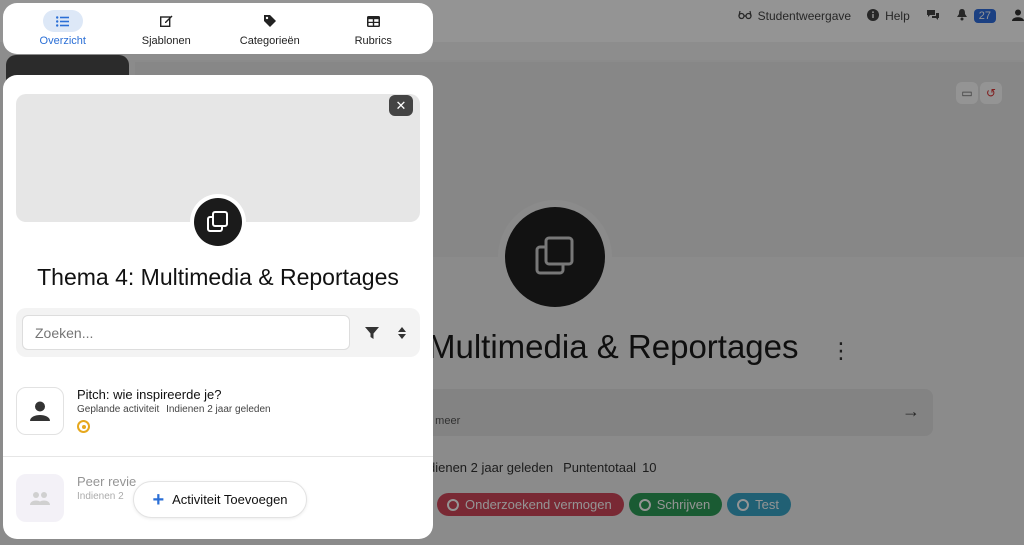  I want to click on nav-tab-sjablonen: Sjablonen, so click(166, 29).